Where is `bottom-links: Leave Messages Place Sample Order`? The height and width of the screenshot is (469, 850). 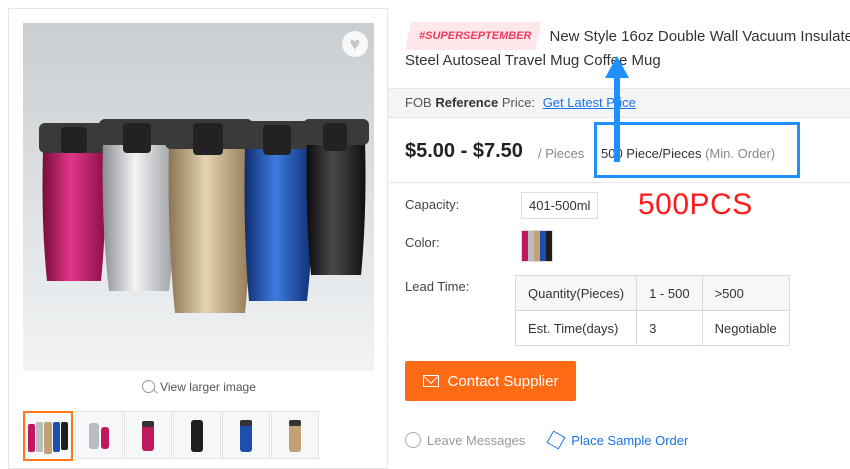 bottom-links: Leave Messages Place Sample Order is located at coordinates (547, 440).